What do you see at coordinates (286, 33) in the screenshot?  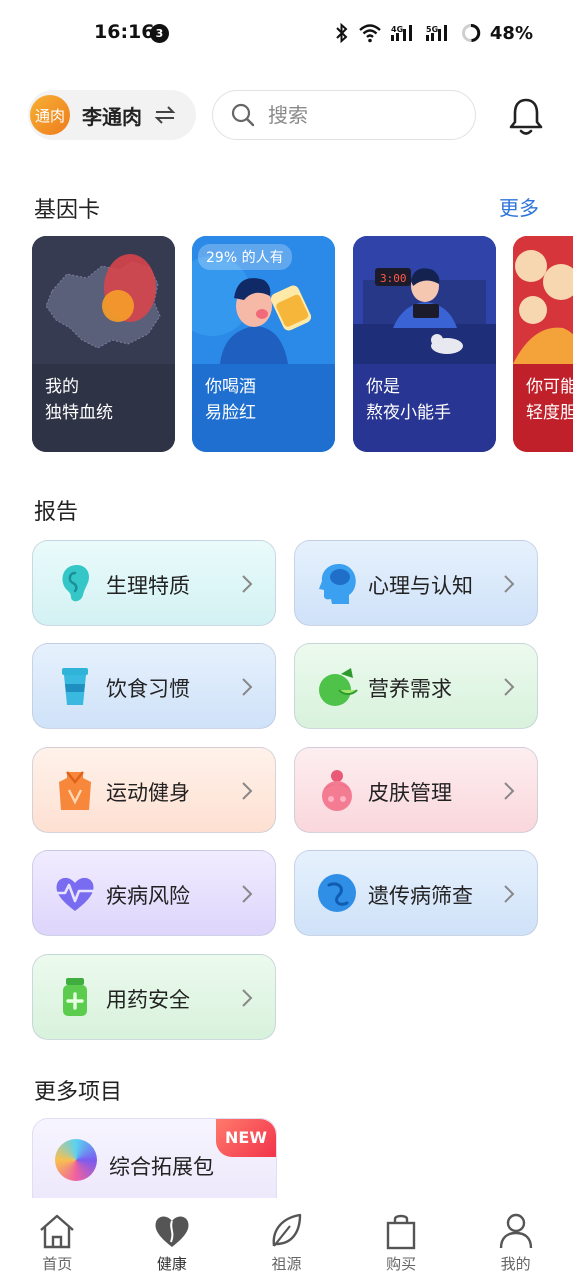 I see `status-bar: 16:16 3 4G 5G 48%` at bounding box center [286, 33].